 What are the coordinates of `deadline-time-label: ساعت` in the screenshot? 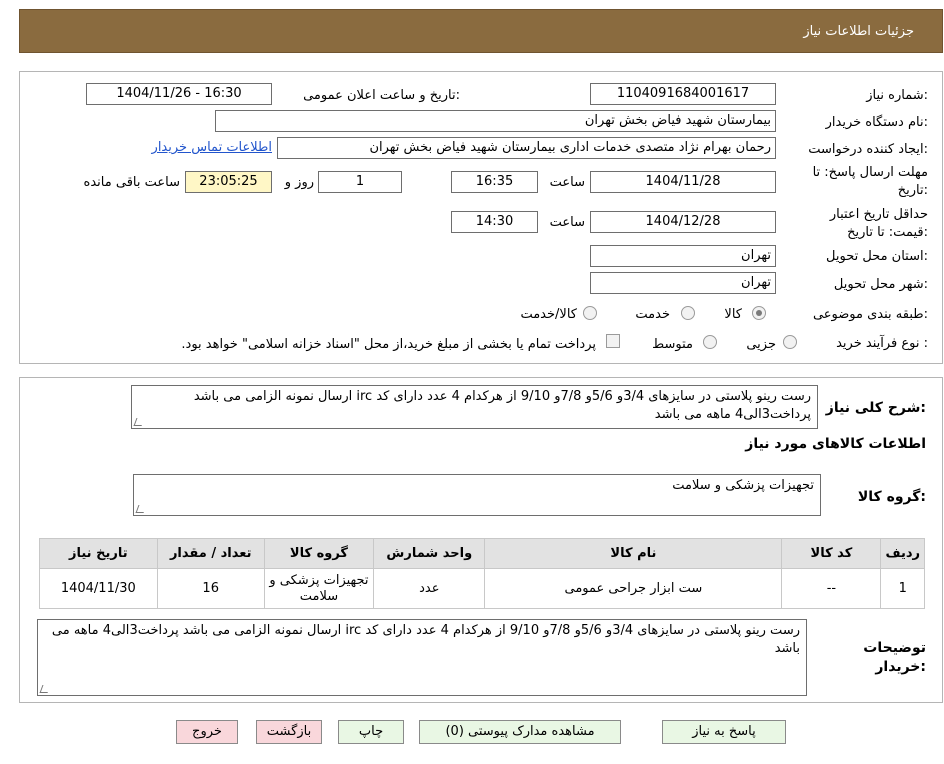 It's located at (567, 182).